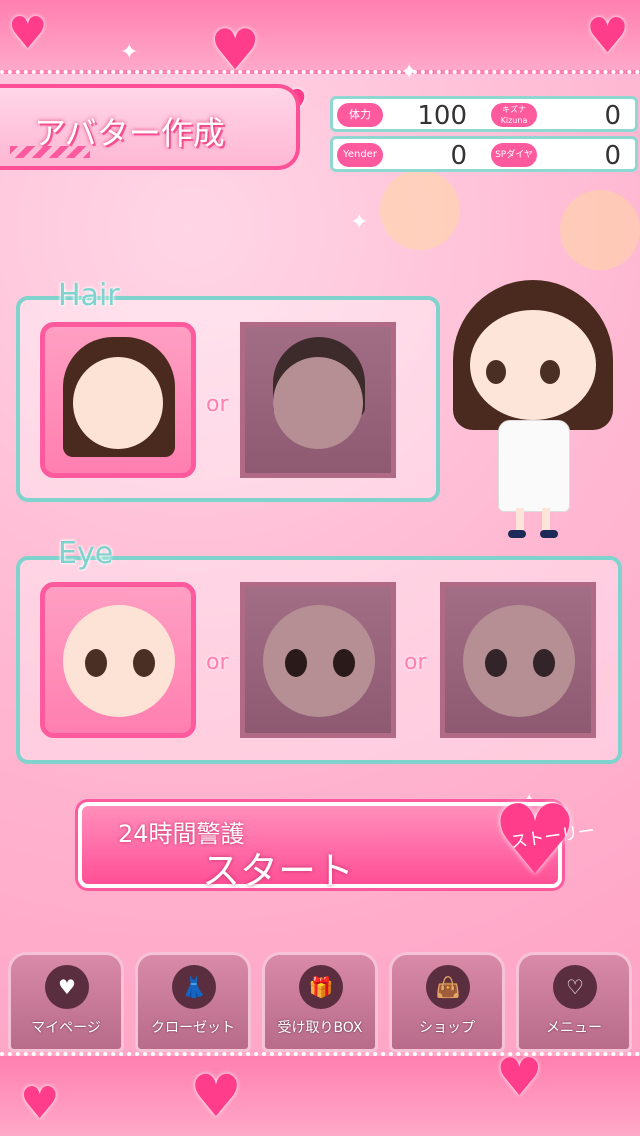  I want to click on stamina-label: 体力, so click(360, 115).